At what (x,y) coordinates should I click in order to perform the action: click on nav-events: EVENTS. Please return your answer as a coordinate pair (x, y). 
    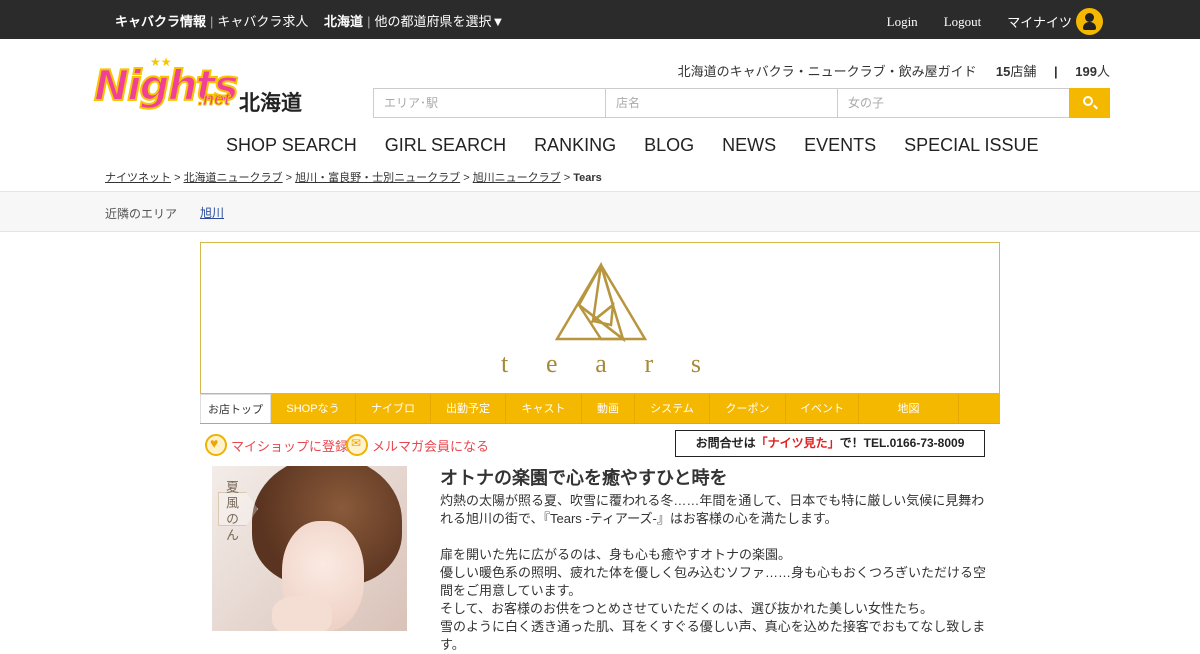
    Looking at the image, I should click on (840, 145).